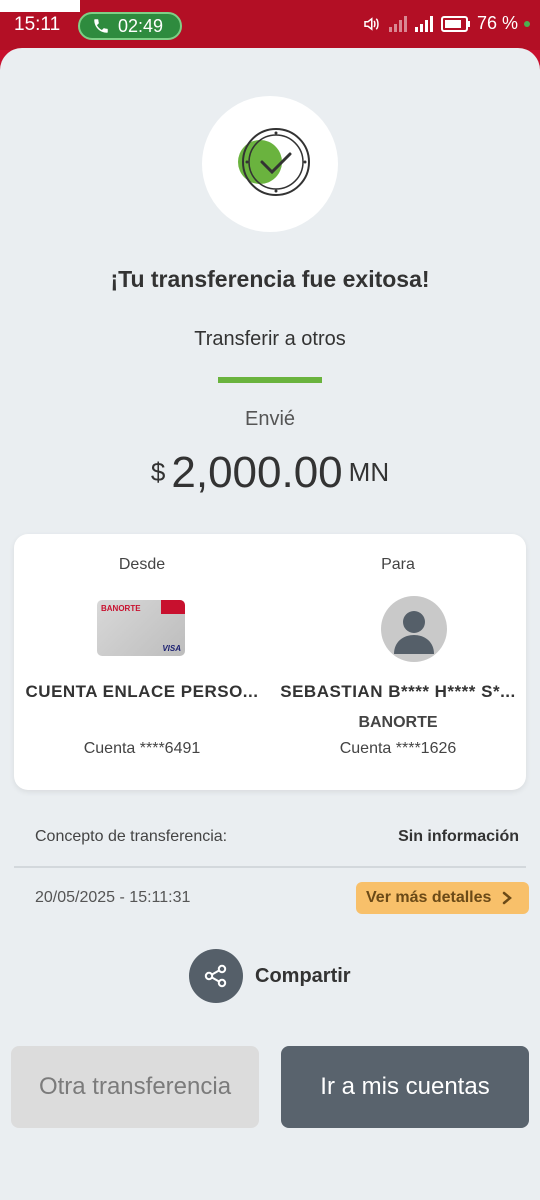 The height and width of the screenshot is (1200, 540). I want to click on share-icon, so click(216, 976).